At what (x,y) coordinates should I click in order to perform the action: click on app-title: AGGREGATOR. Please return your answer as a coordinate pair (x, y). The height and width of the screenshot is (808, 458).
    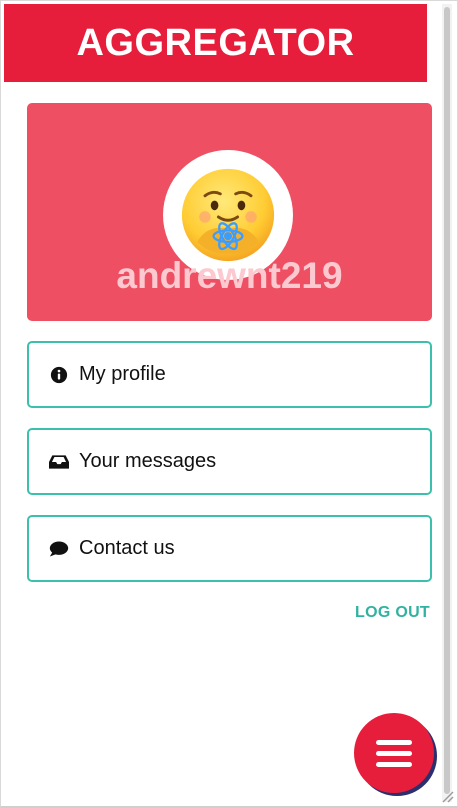
    Looking at the image, I should click on (215, 42).